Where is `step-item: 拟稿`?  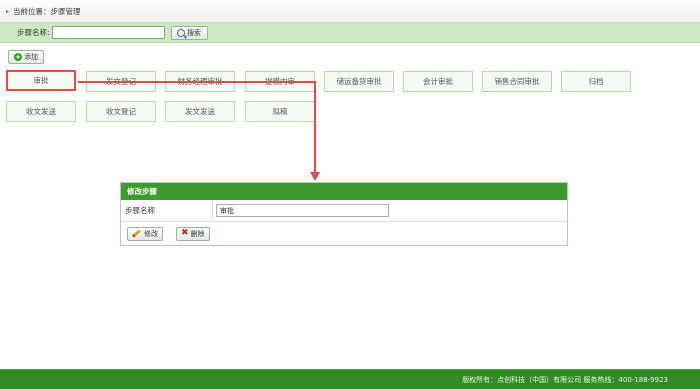
step-item: 拟稿 is located at coordinates (280, 111).